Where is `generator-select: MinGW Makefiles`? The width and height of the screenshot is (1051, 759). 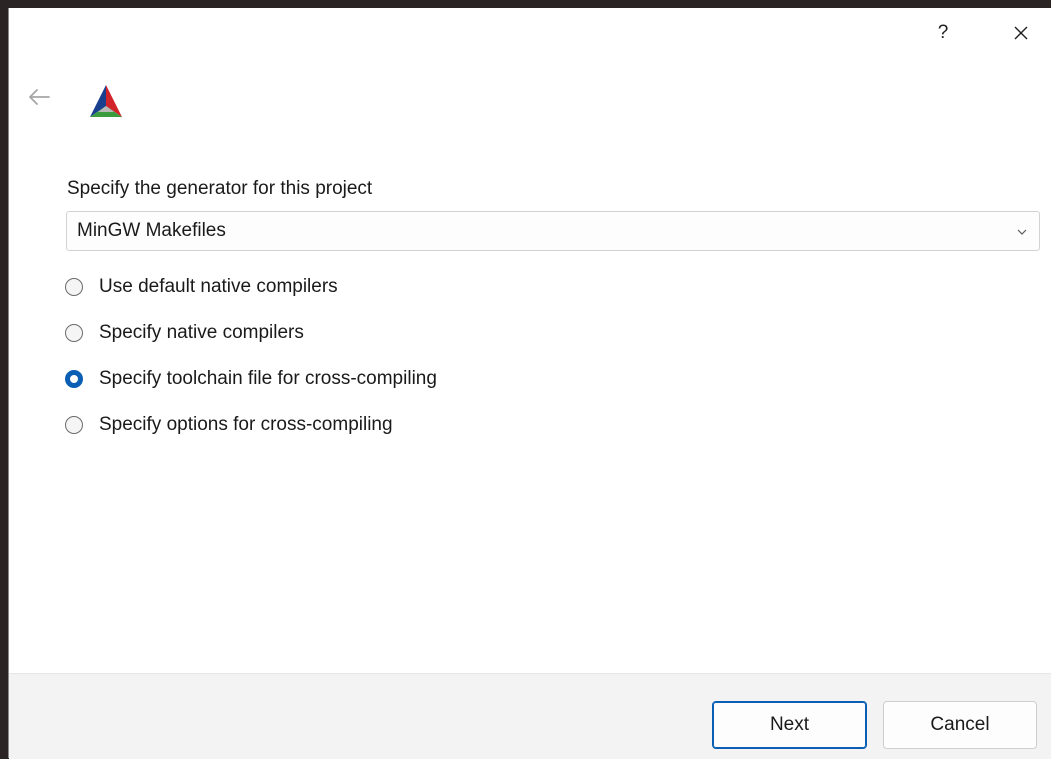 generator-select: MinGW Makefiles is located at coordinates (553, 231).